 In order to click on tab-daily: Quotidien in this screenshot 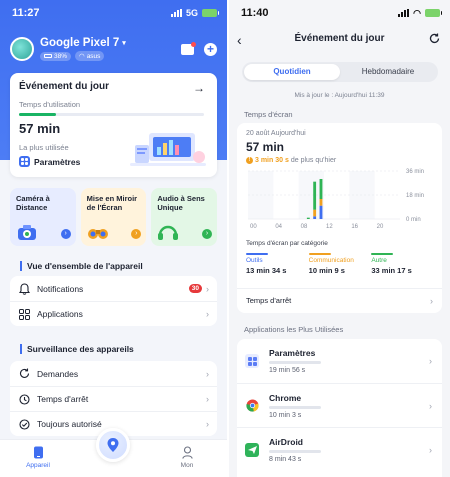, I will do `click(292, 72)`.